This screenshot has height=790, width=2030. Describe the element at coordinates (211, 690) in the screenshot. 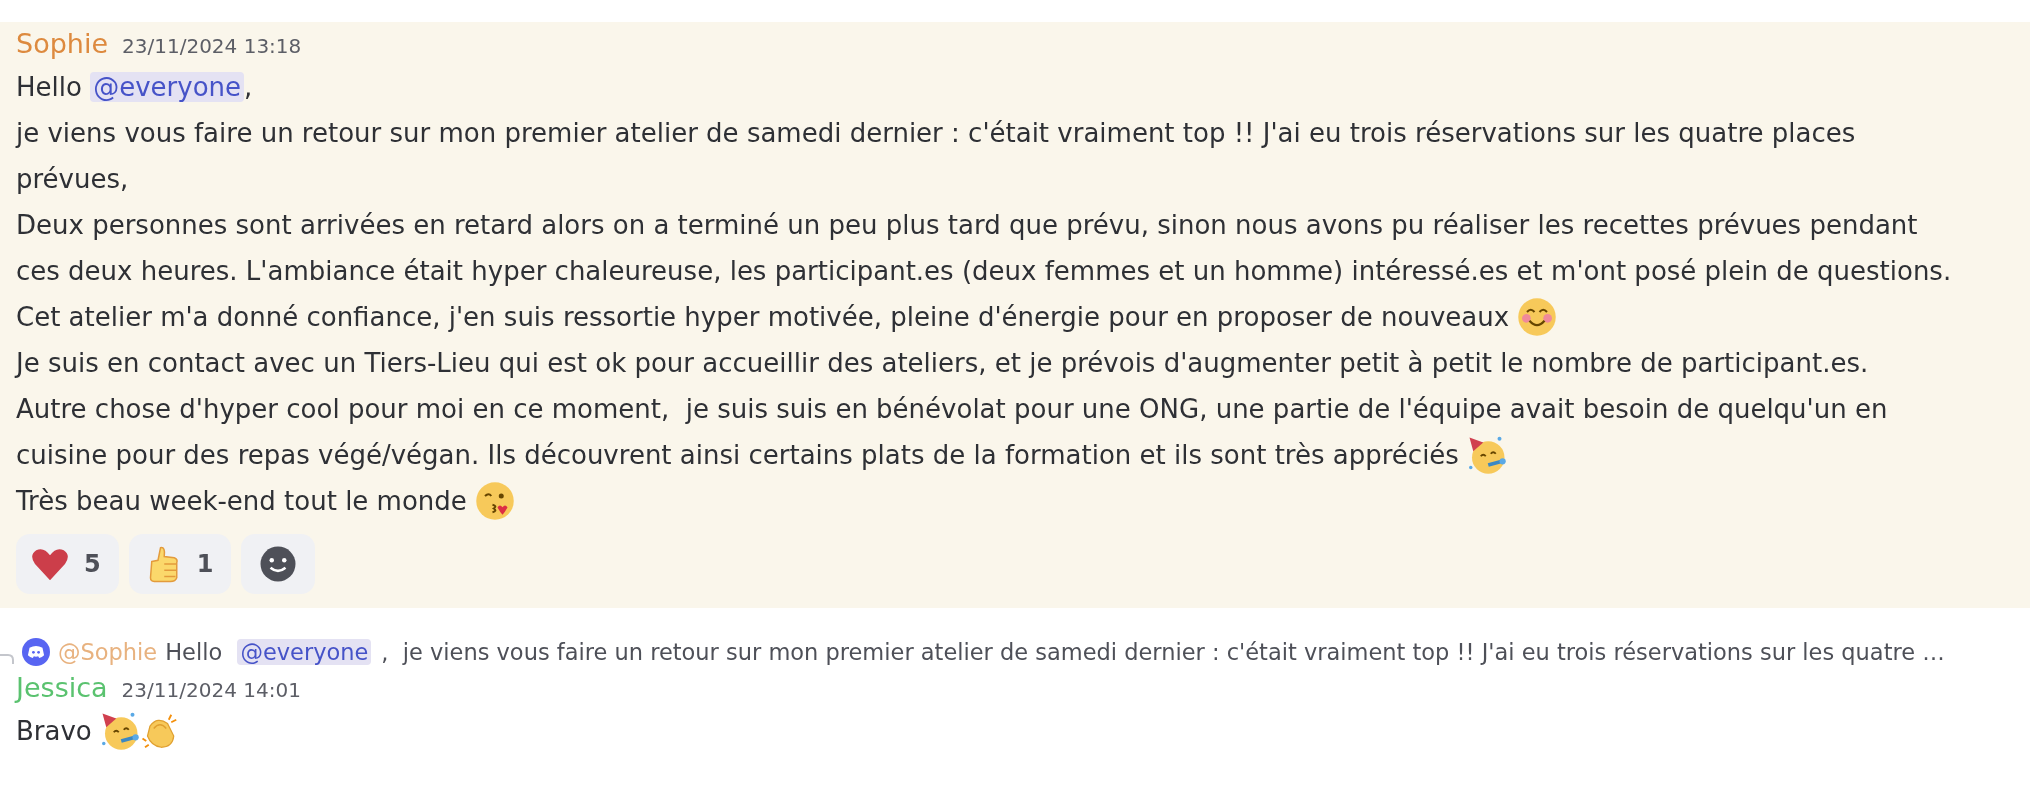

I see `timestamp: 23/11/2024 14:01` at that location.